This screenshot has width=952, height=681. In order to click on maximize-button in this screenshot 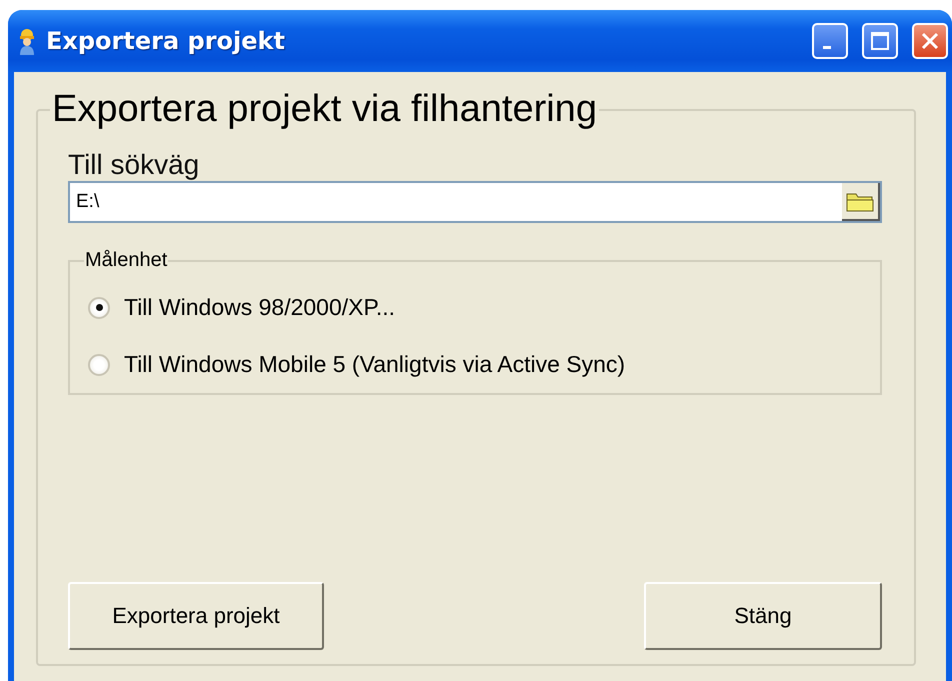, I will do `click(880, 41)`.